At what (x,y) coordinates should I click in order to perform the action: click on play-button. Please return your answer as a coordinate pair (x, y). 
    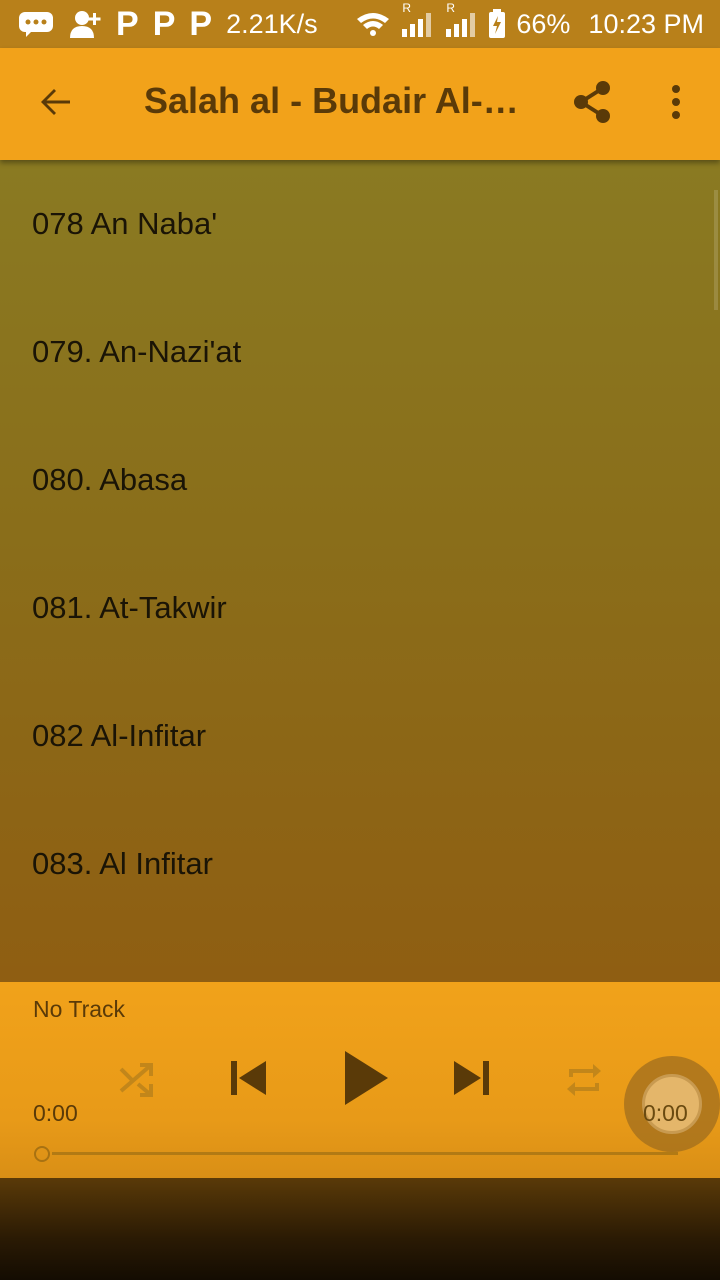
    Looking at the image, I should click on (366, 1080).